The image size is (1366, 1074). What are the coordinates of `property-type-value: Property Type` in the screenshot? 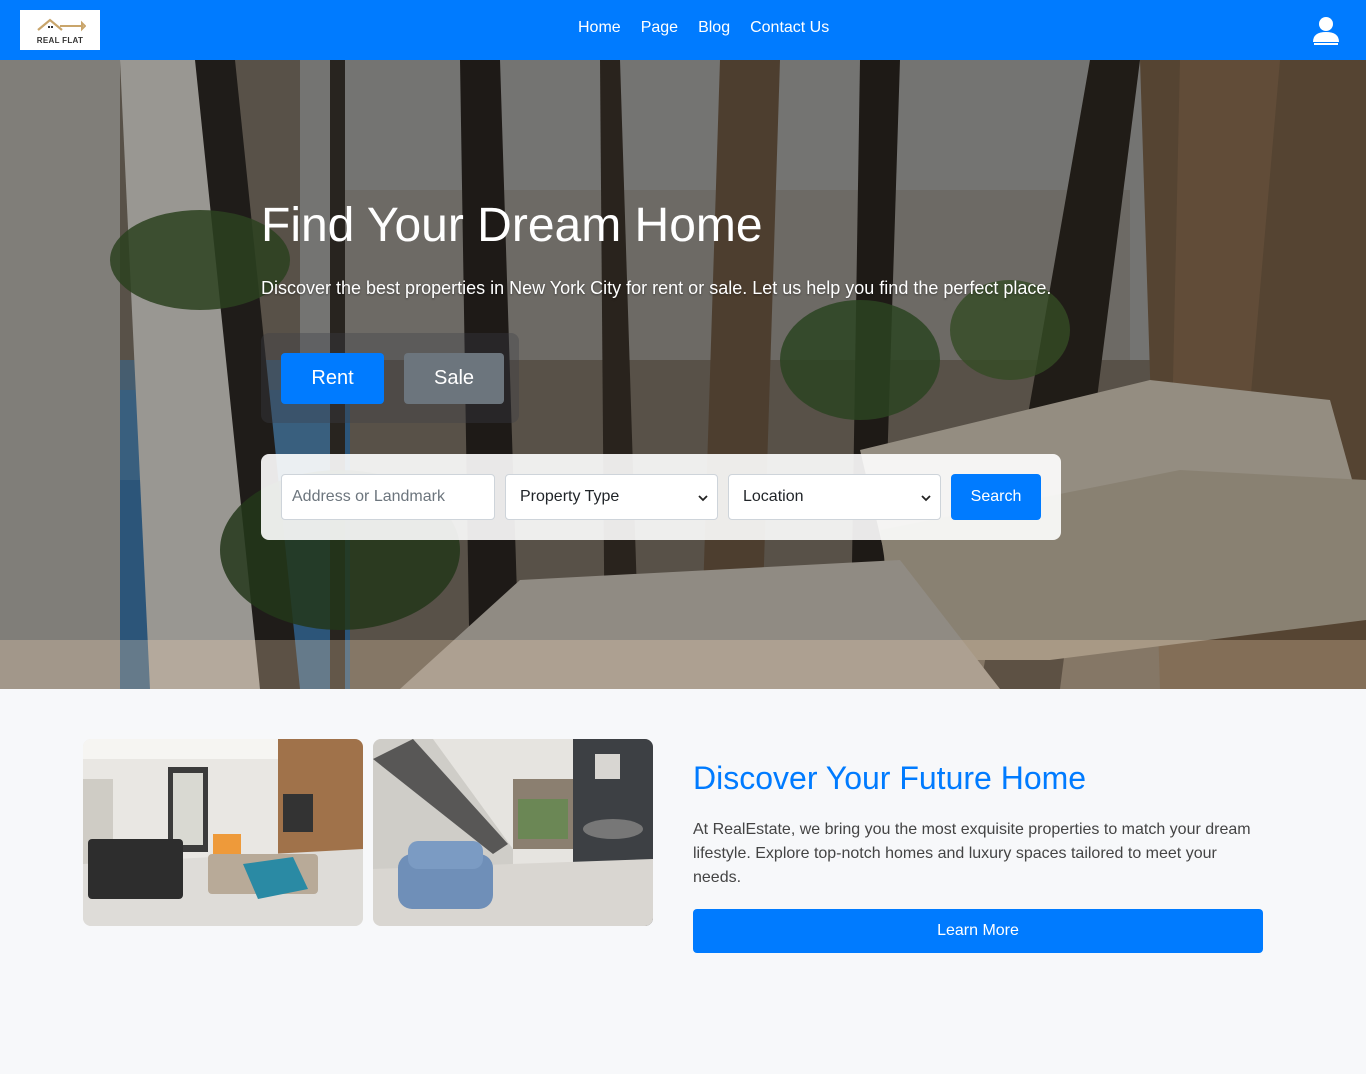 It's located at (570, 496).